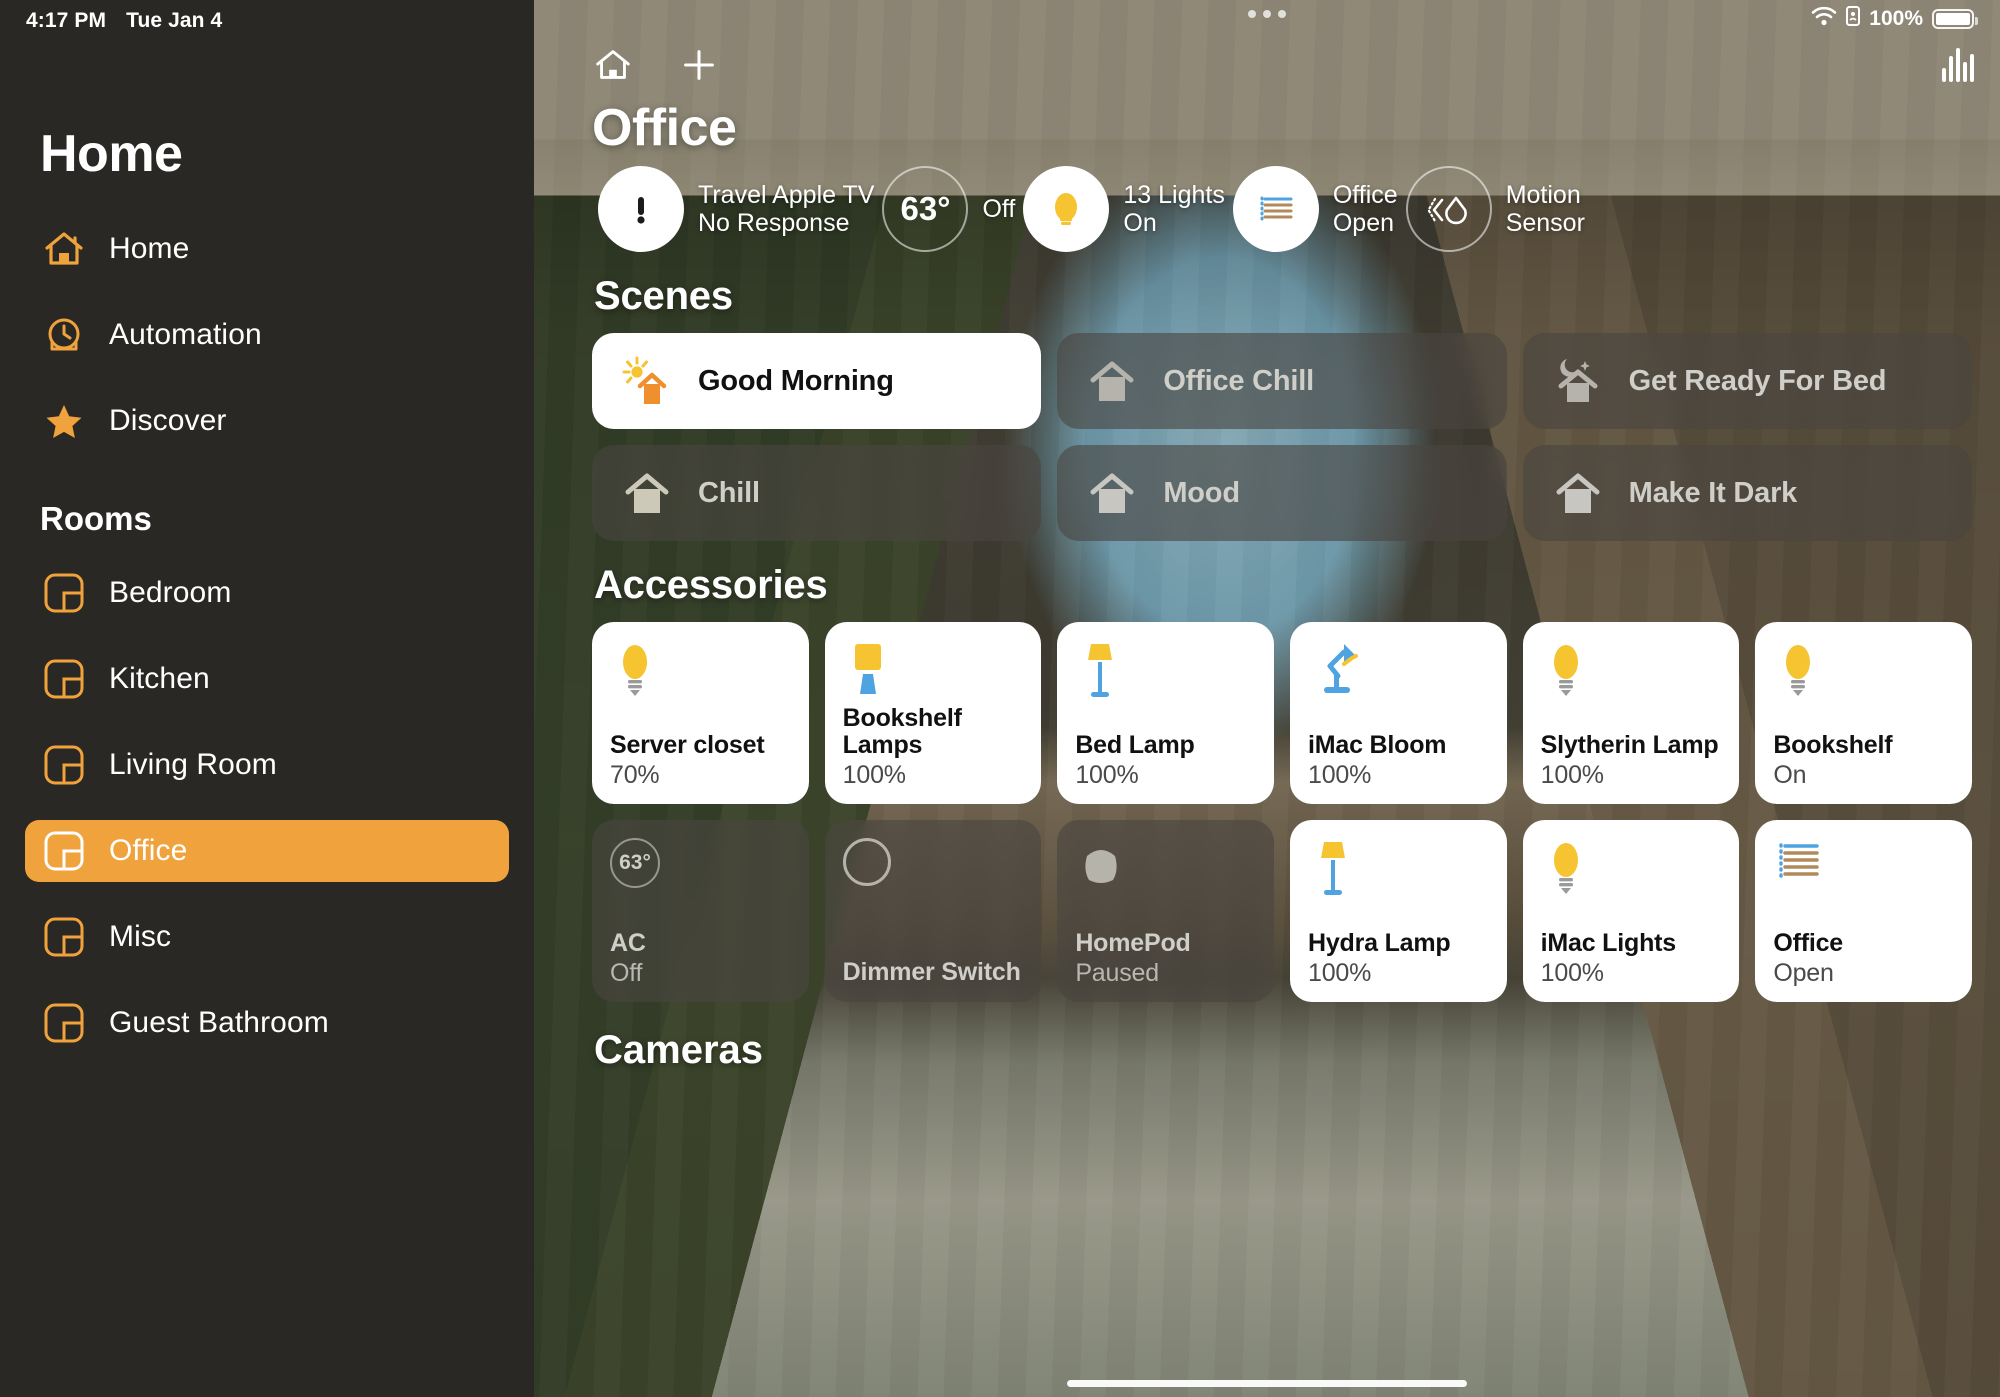 This screenshot has height=1397, width=2000. Describe the element at coordinates (786, 195) in the screenshot. I see `status-line-1: Travel Apple TV` at that location.